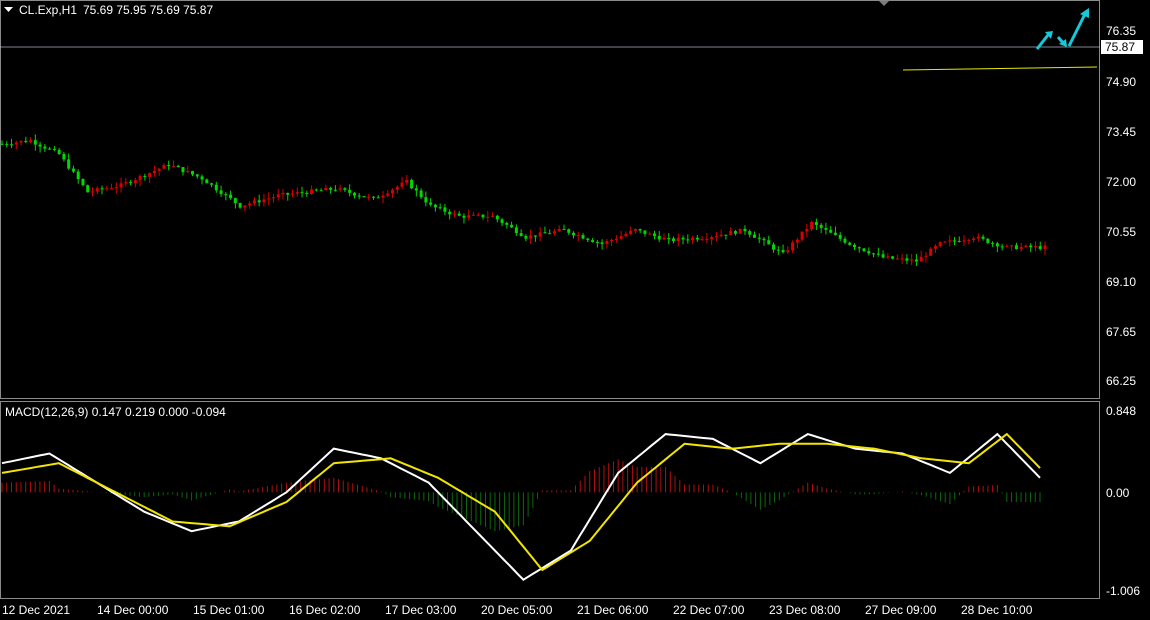  What do you see at coordinates (1121, 182) in the screenshot?
I see `price-label: 72.00` at bounding box center [1121, 182].